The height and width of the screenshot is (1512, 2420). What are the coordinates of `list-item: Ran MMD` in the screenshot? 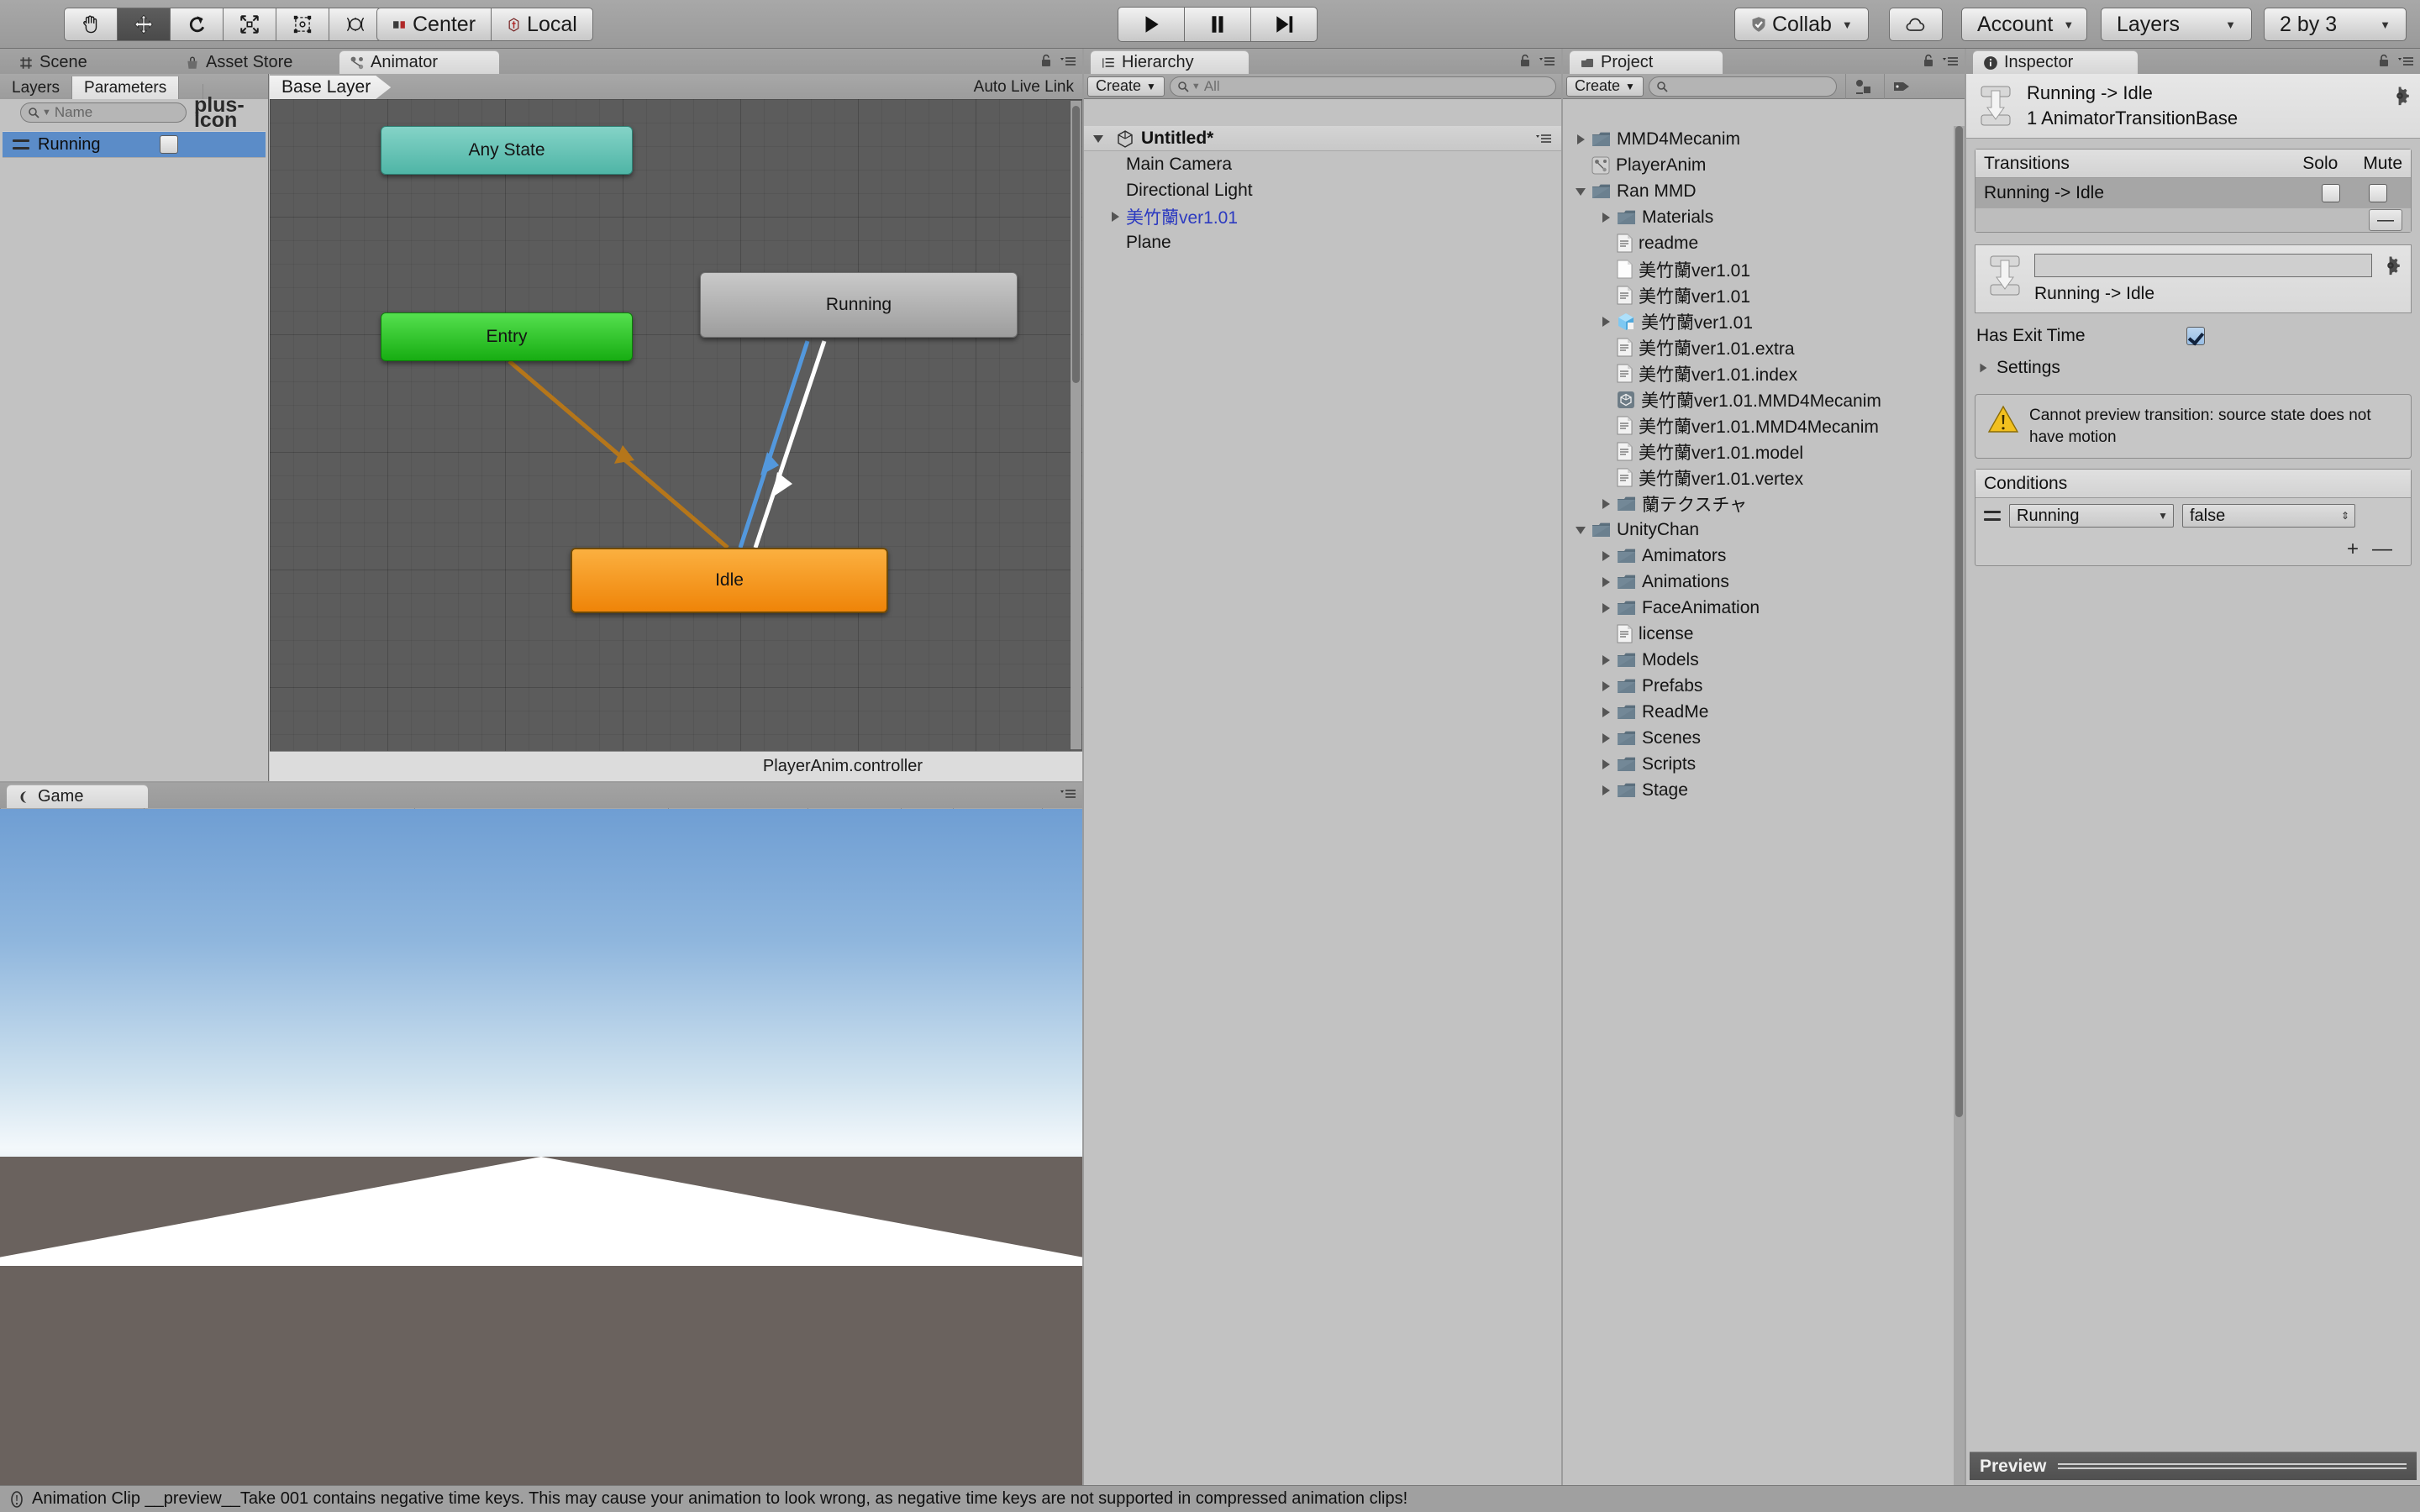 It's located at (1764, 191).